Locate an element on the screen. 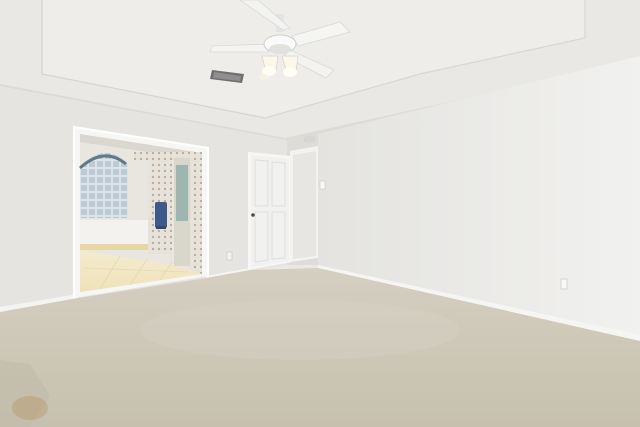  wall-outlet-left is located at coordinates (229, 256).